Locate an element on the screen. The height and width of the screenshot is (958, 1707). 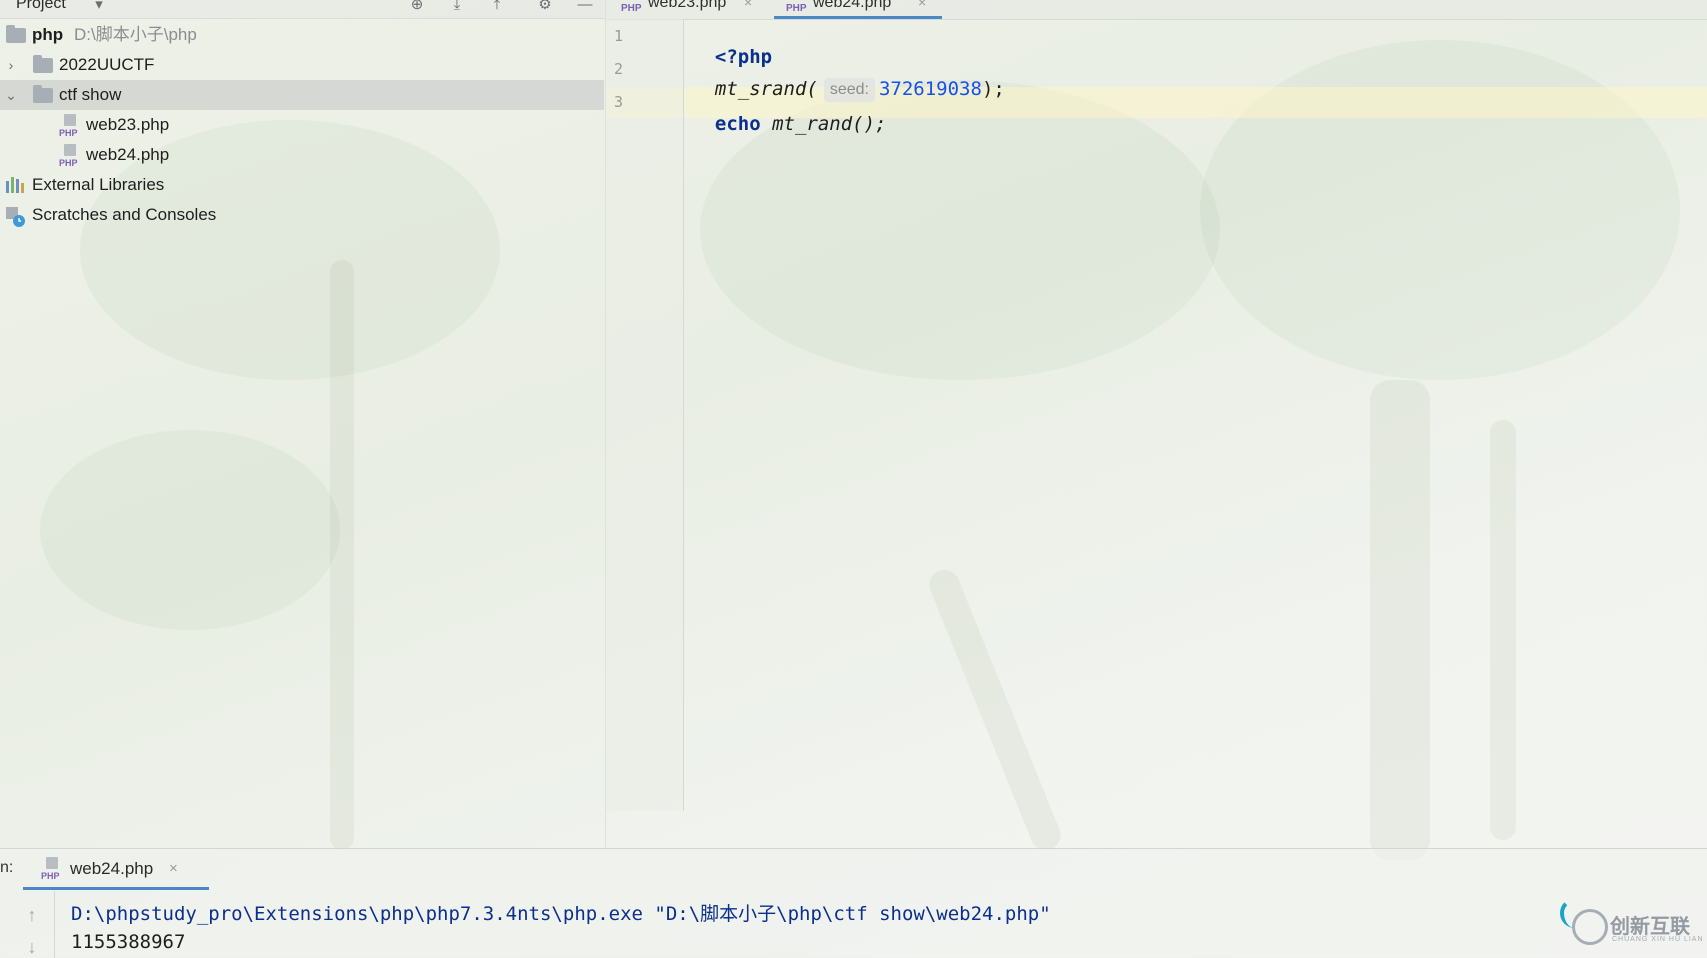
view-dropdown-icon: ▾ is located at coordinates (99, 7).